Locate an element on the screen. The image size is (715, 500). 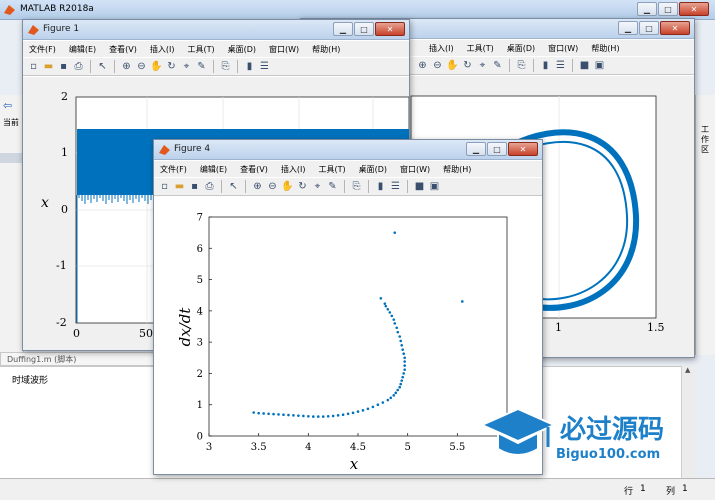
figure4-titlebar: Figure 4 ▁ □ ✕ is located at coordinates (348, 150).